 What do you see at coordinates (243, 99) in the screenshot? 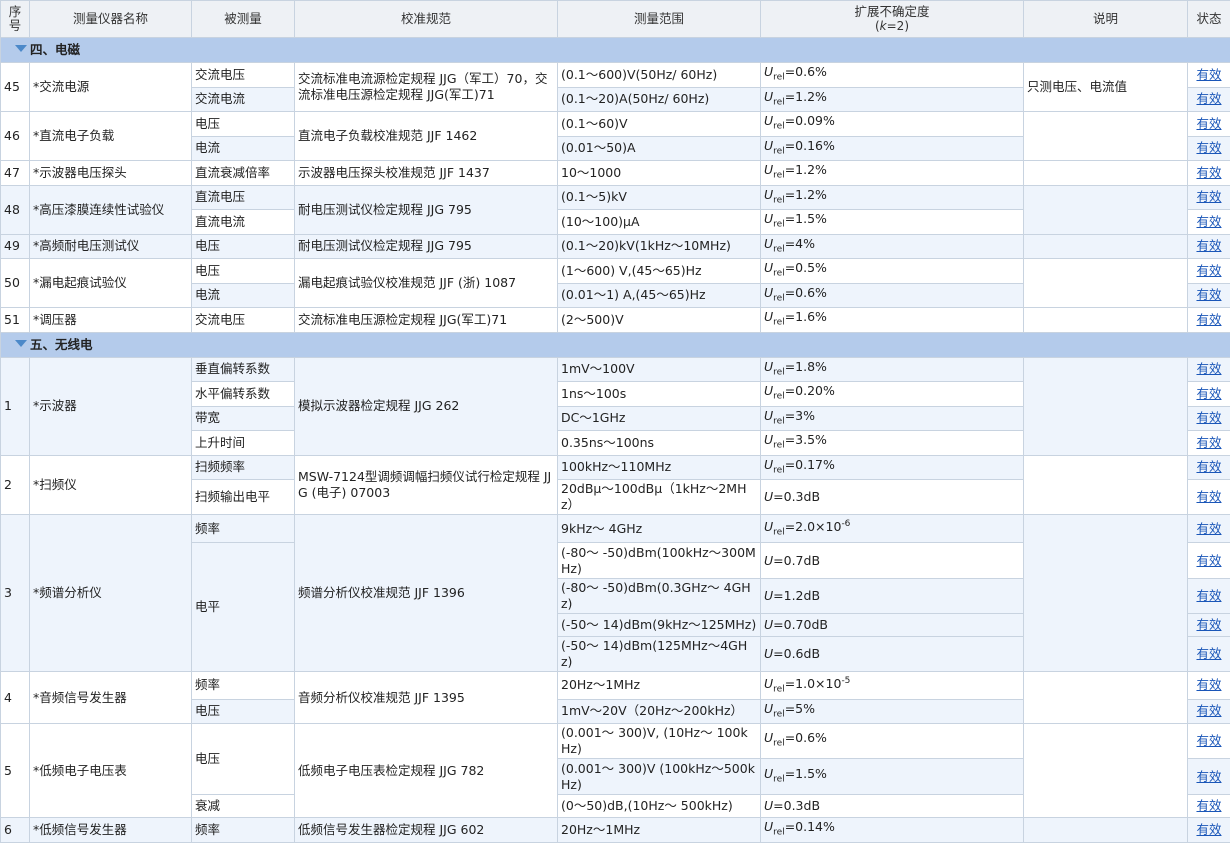
I see `row-quantity: 交流电流` at bounding box center [243, 99].